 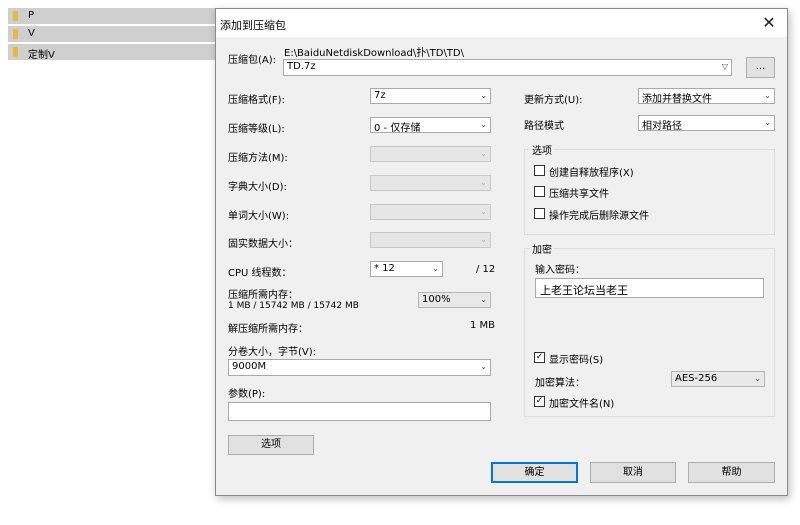 I want to click on memory-percent-value: 100%, so click(x=436, y=299).